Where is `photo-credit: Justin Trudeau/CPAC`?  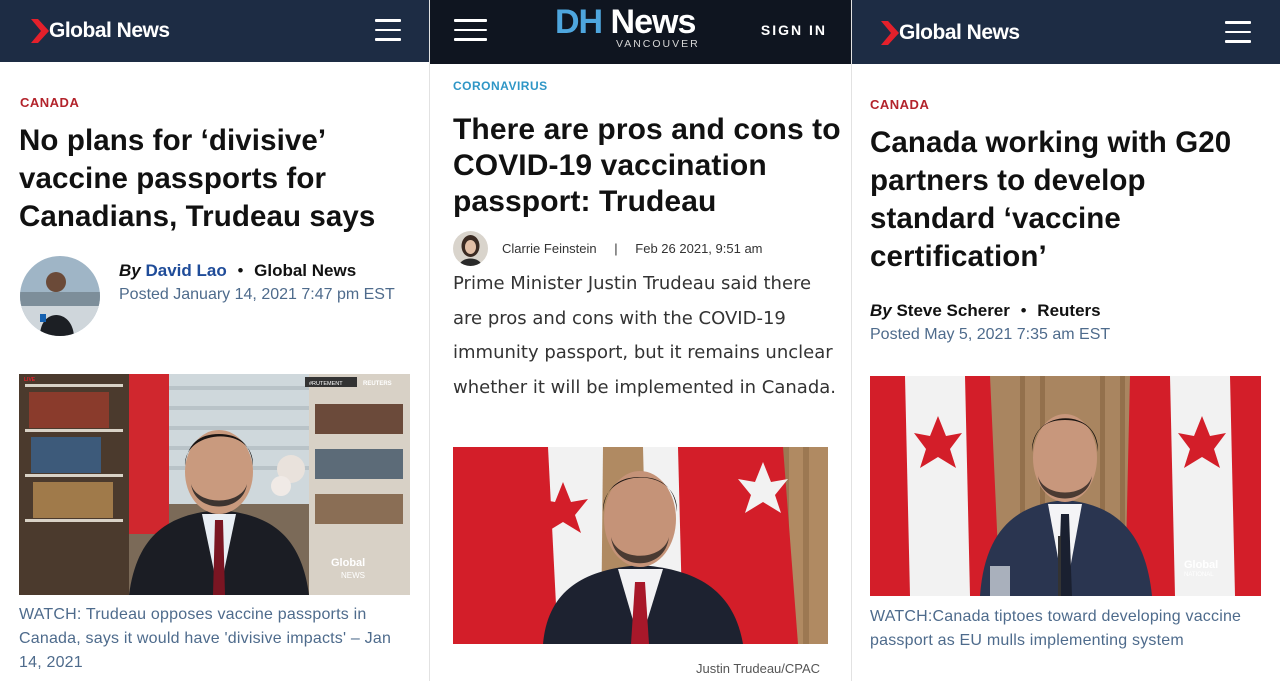
photo-credit: Justin Trudeau/CPAC is located at coordinates (758, 668).